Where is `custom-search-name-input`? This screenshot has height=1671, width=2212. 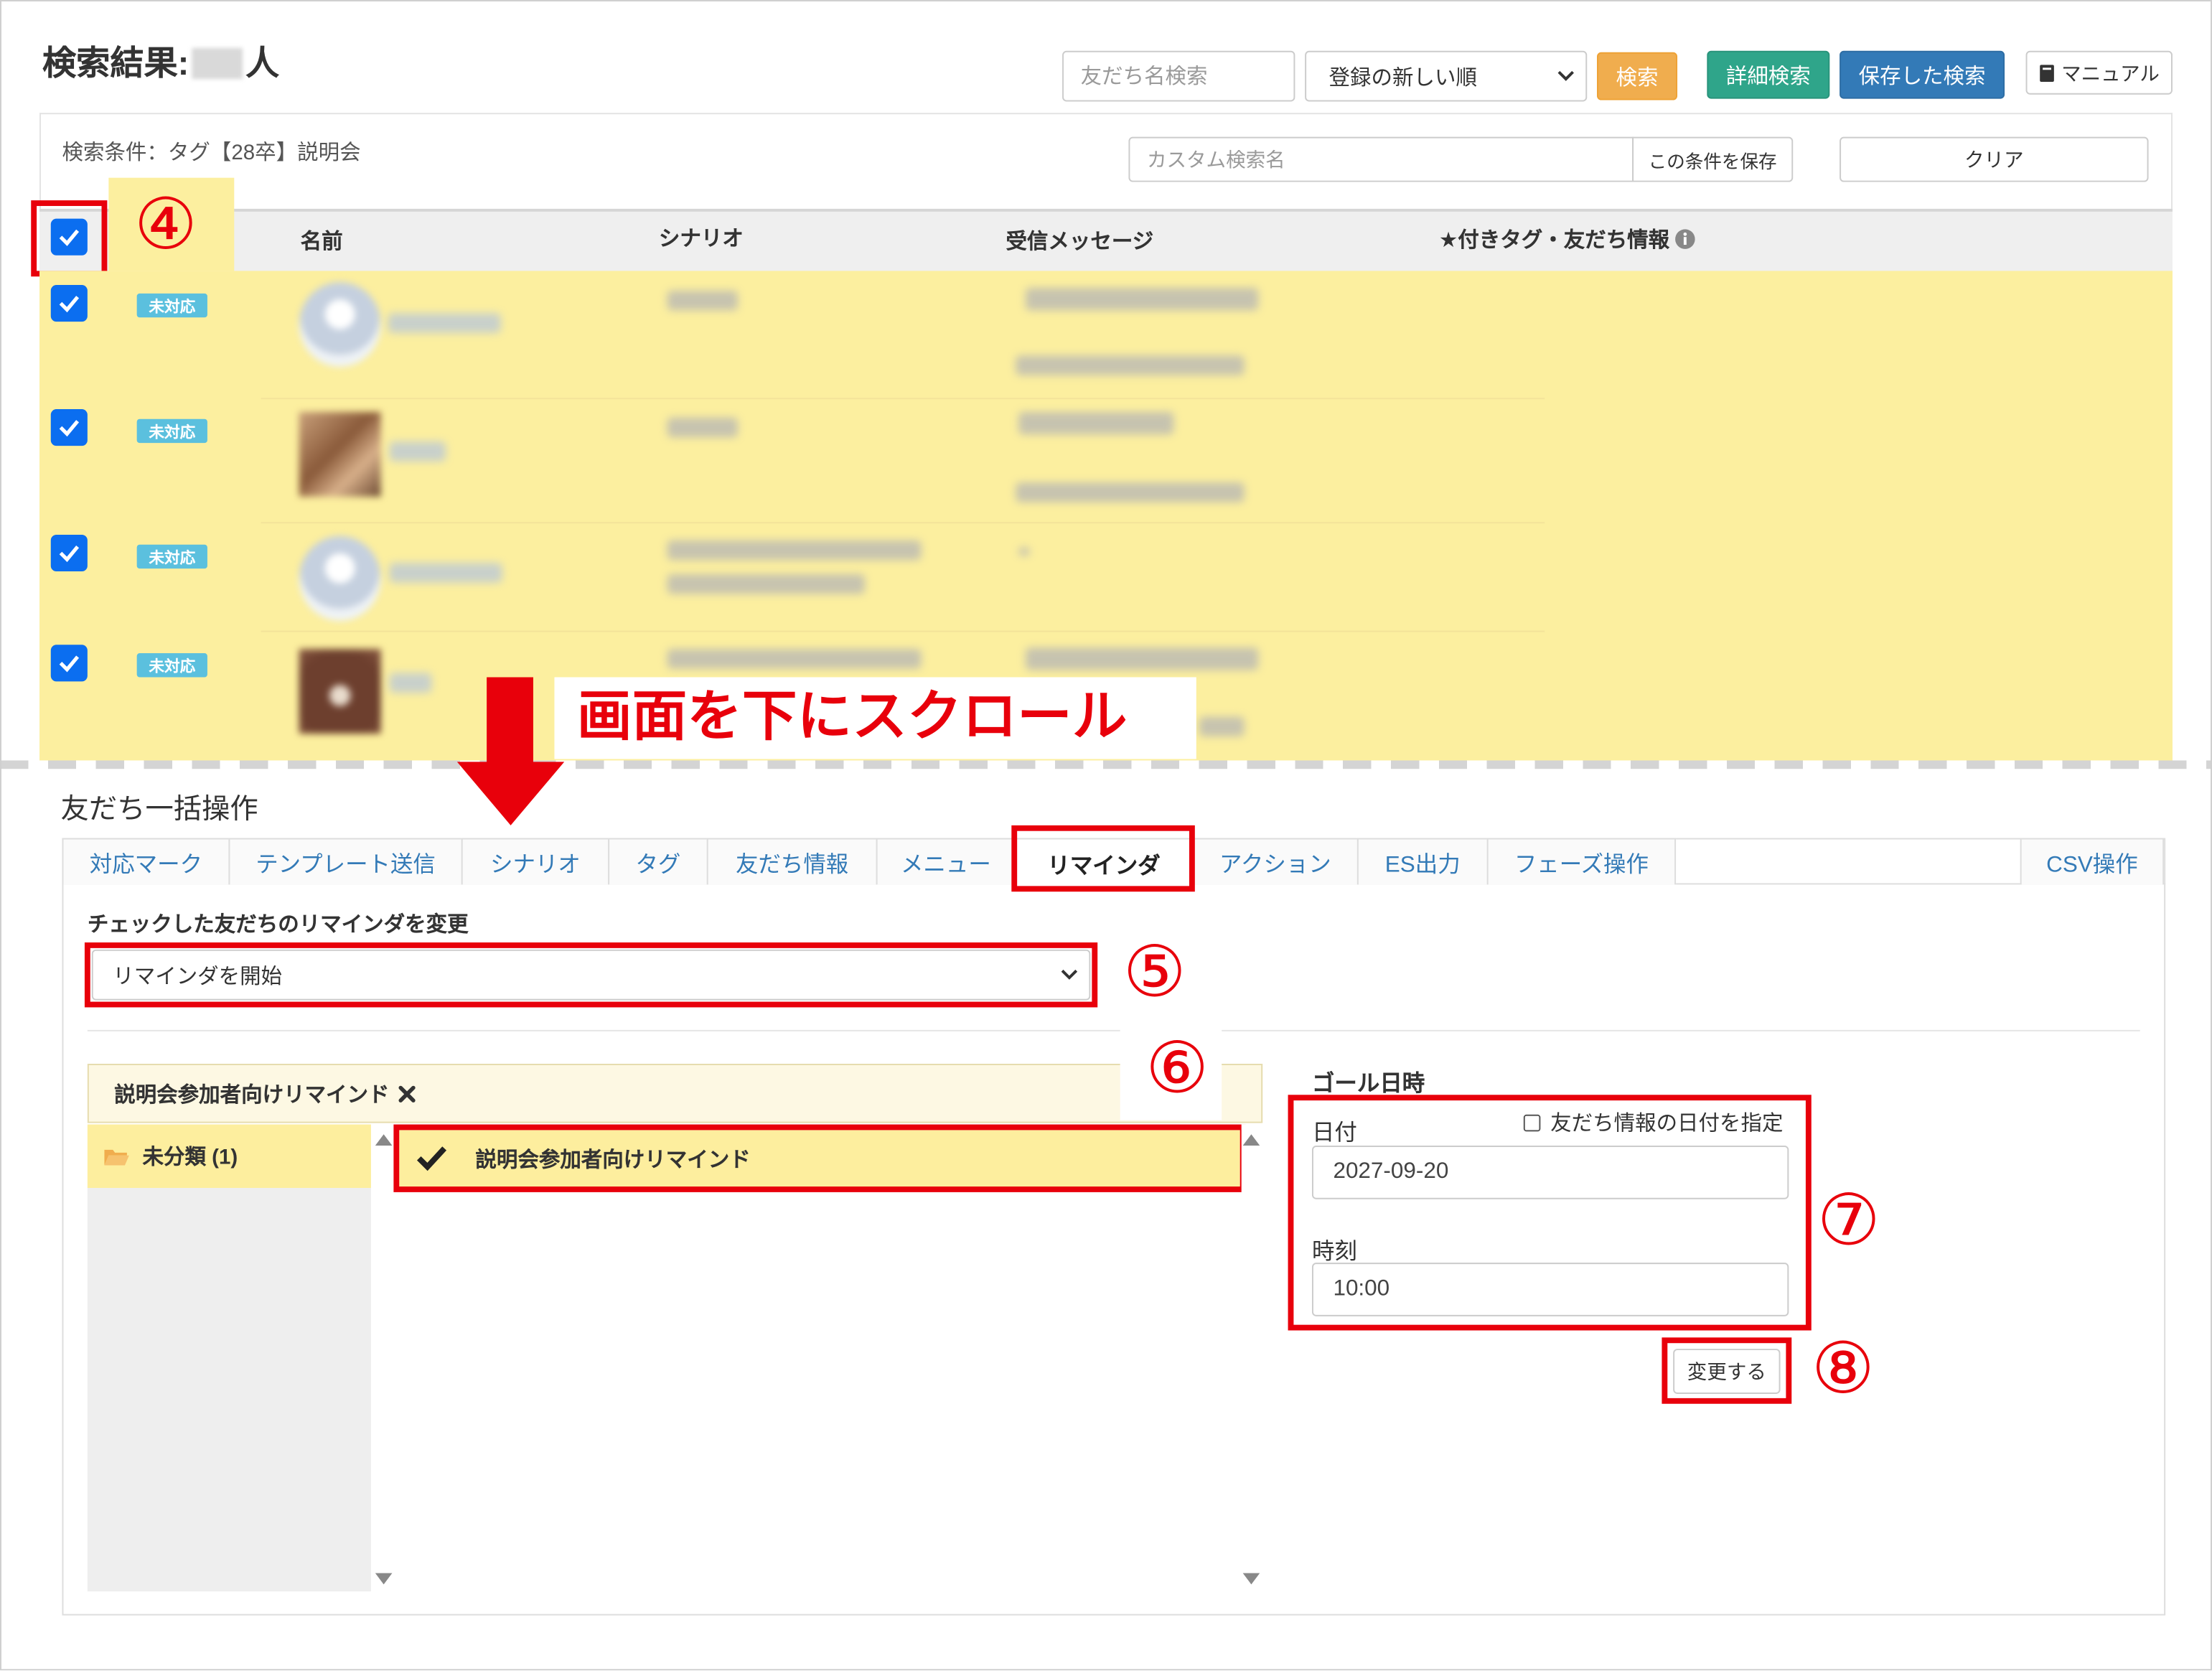
custom-search-name-input is located at coordinates (1381, 159).